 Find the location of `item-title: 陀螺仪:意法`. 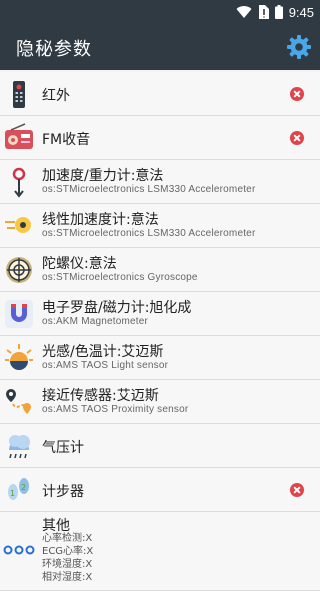

item-title: 陀螺仪:意法 is located at coordinates (79, 264).